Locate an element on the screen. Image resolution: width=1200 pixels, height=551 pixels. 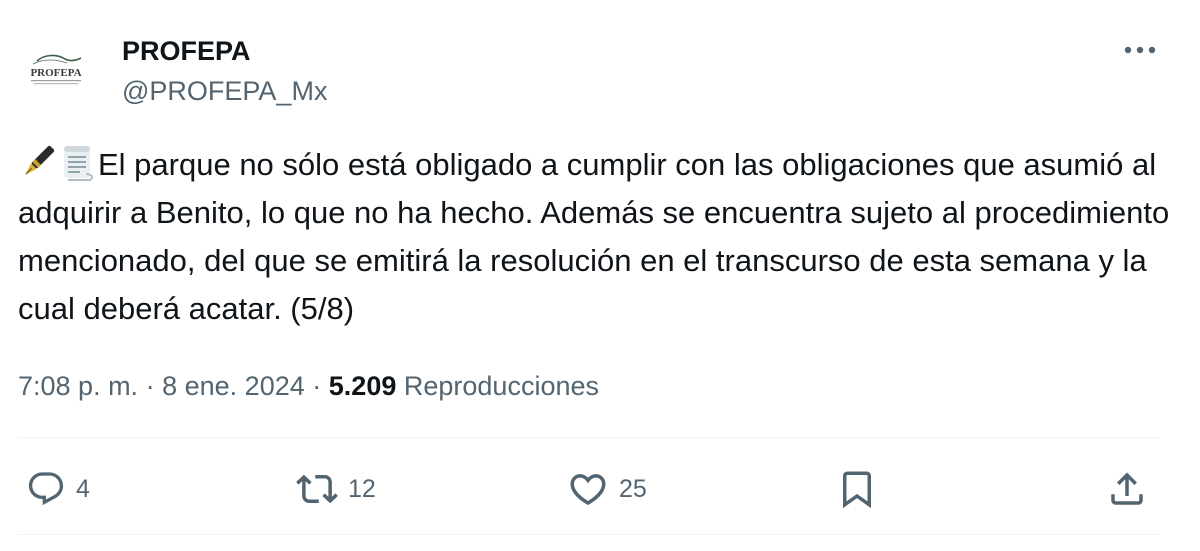
bookmark-icon is located at coordinates (857, 490).